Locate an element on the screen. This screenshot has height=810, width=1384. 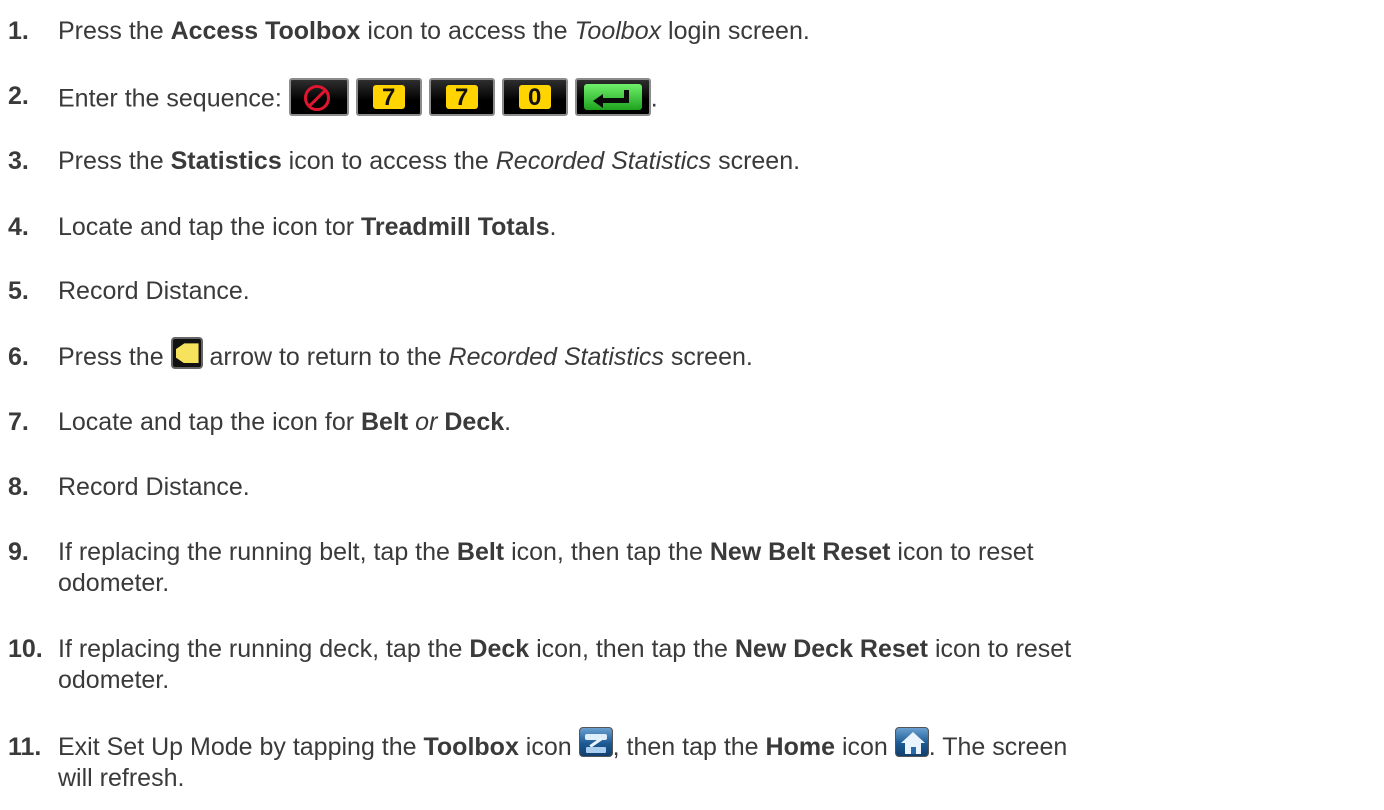
step-number: 5. is located at coordinates (18, 291).